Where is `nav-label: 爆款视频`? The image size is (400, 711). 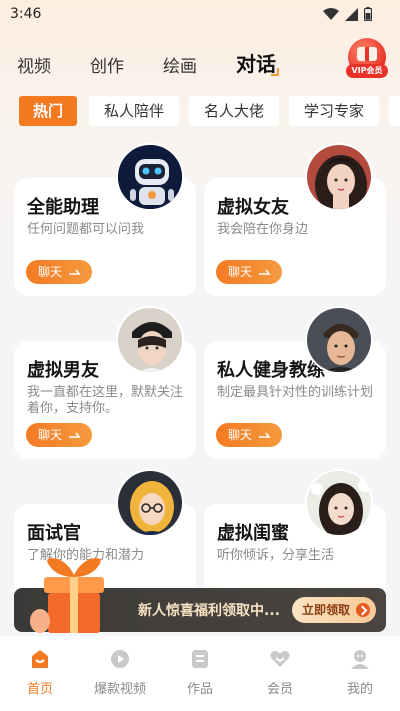 nav-label: 爆款视频 is located at coordinates (119, 689).